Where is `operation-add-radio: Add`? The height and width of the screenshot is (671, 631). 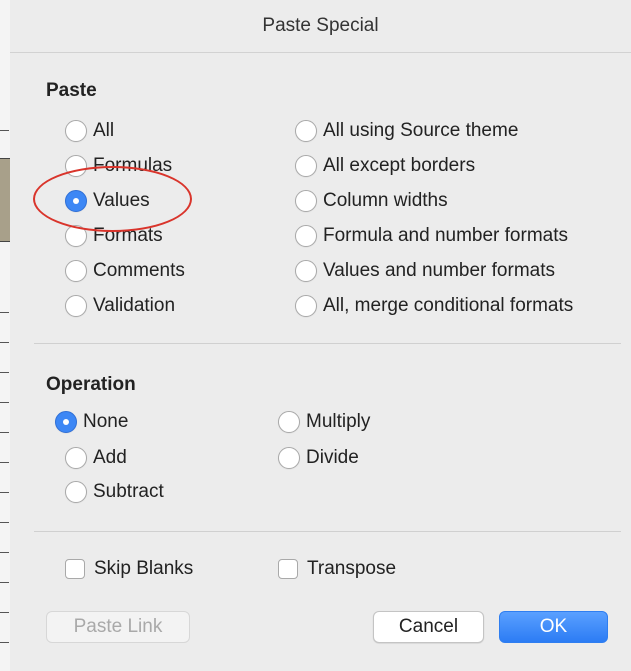
operation-add-radio: Add is located at coordinates (96, 458).